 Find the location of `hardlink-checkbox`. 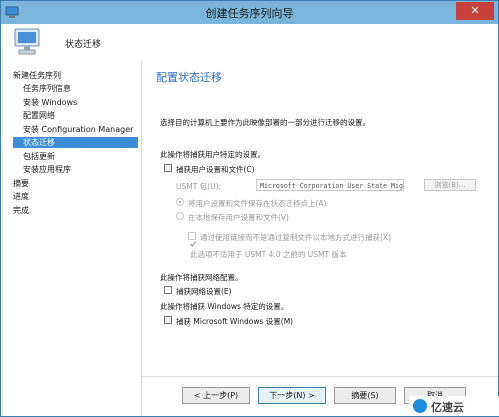

hardlink-checkbox is located at coordinates (192, 239).